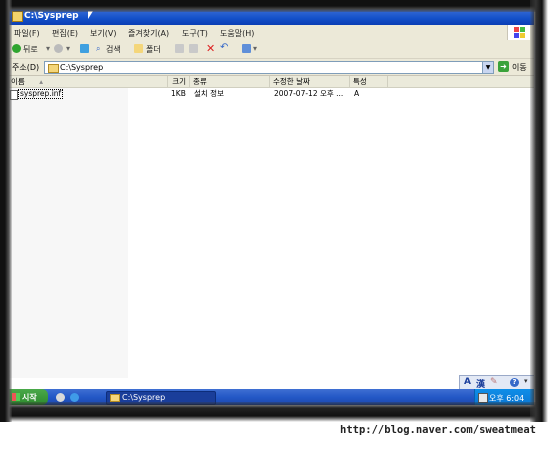 The height and width of the screenshot is (450, 548). Describe the element at coordinates (179, 81) in the screenshot. I see `column-size: 크기` at that location.